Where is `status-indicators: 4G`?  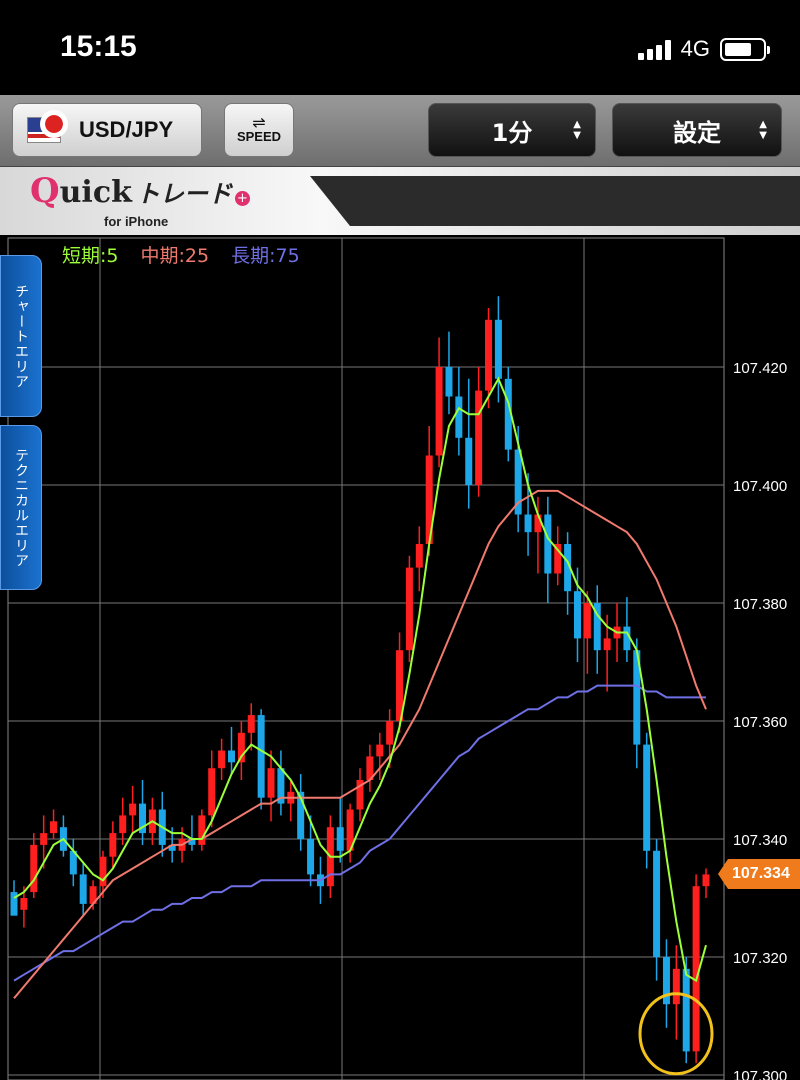 status-indicators: 4G is located at coordinates (703, 49).